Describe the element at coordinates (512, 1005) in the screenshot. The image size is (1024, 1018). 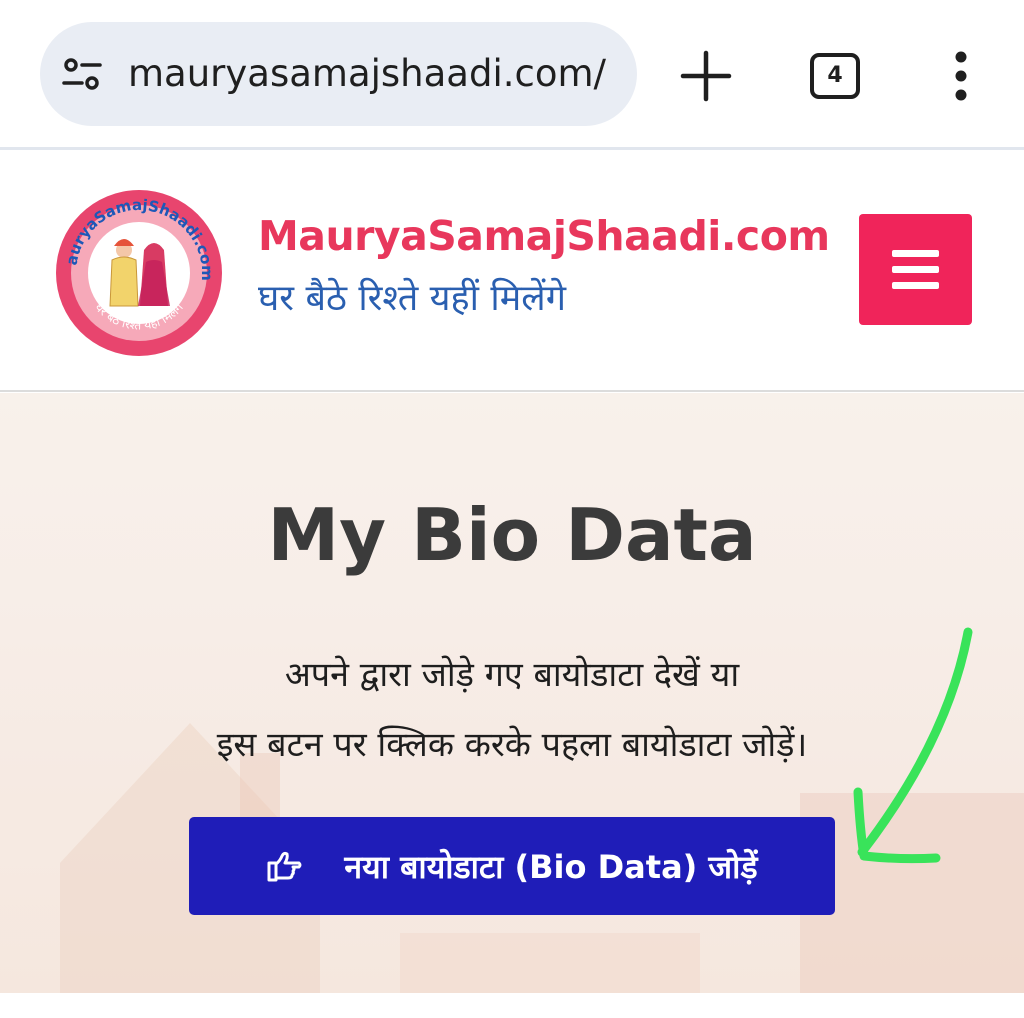
I see `page-bottom` at that location.